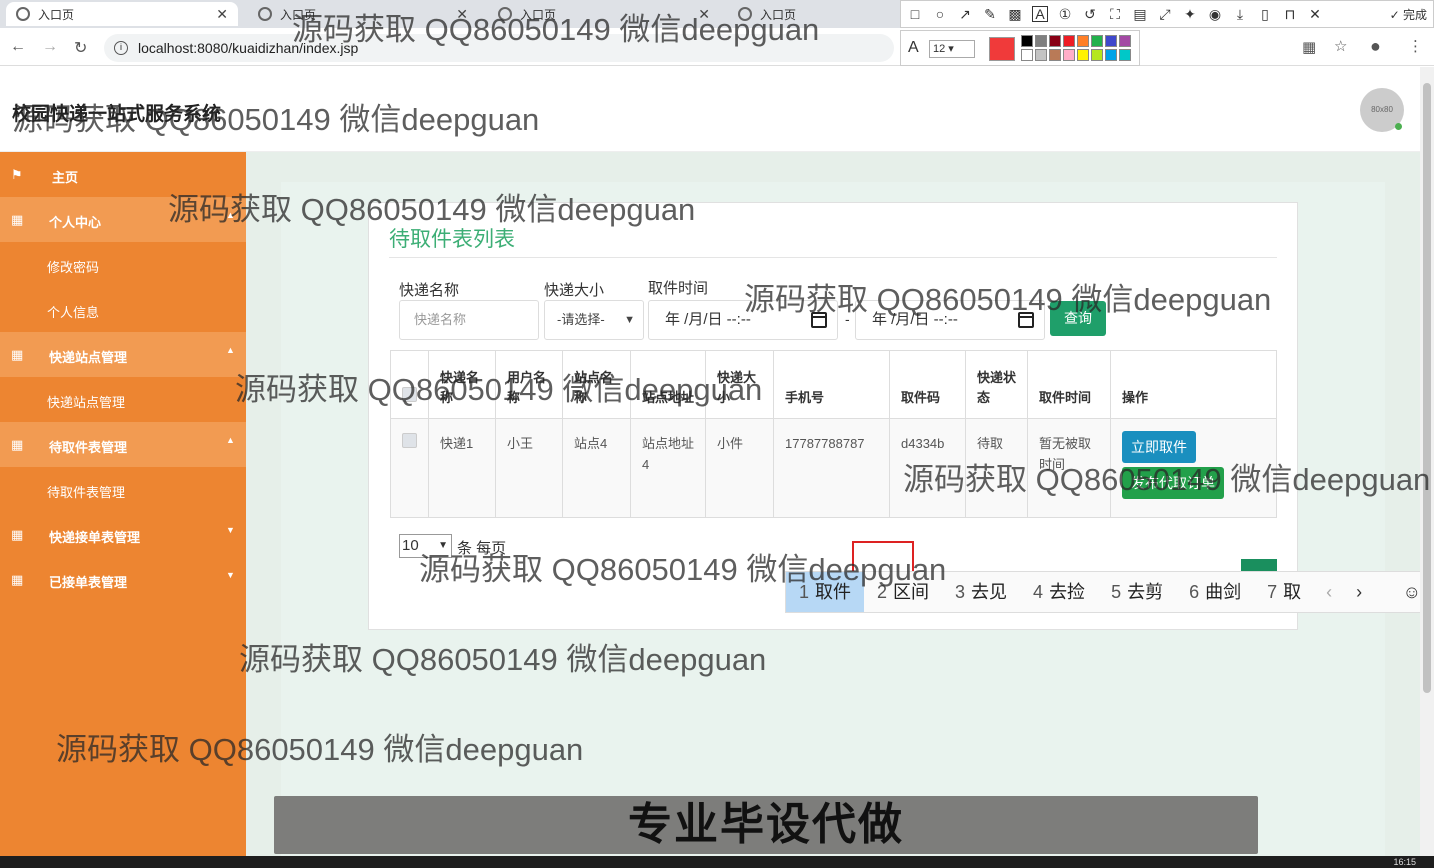  I want to click on bookmark-star-icon: ☆, so click(1340, 46).